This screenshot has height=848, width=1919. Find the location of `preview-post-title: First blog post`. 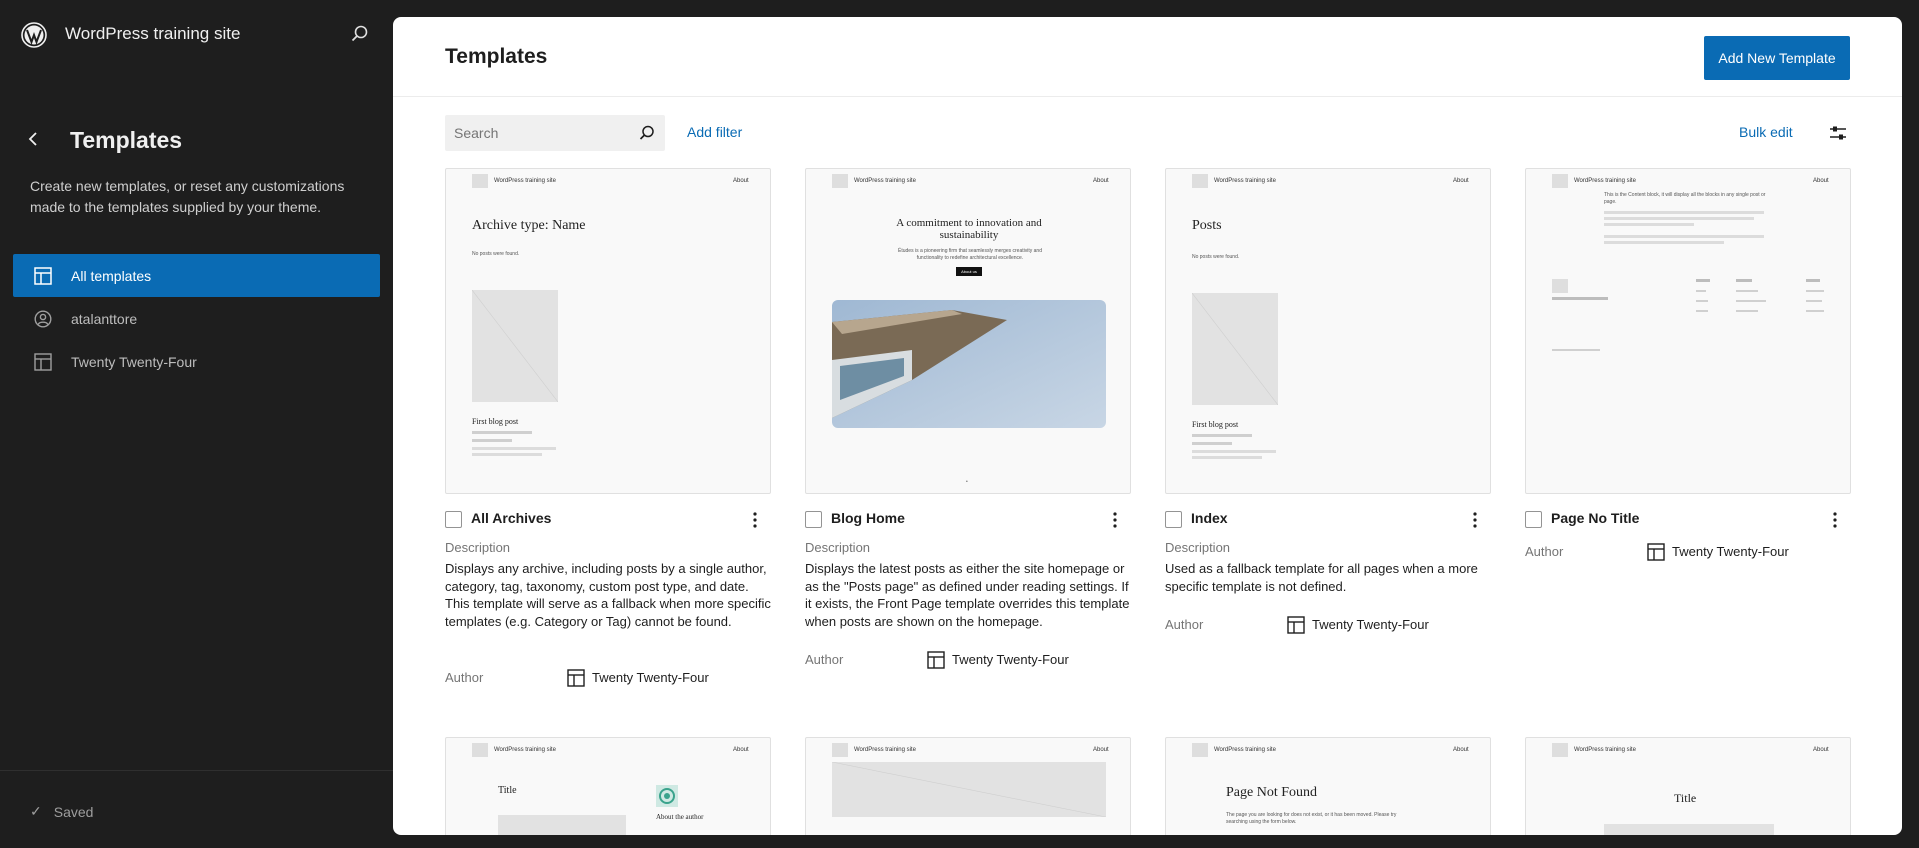

preview-post-title: First blog post is located at coordinates (495, 421).